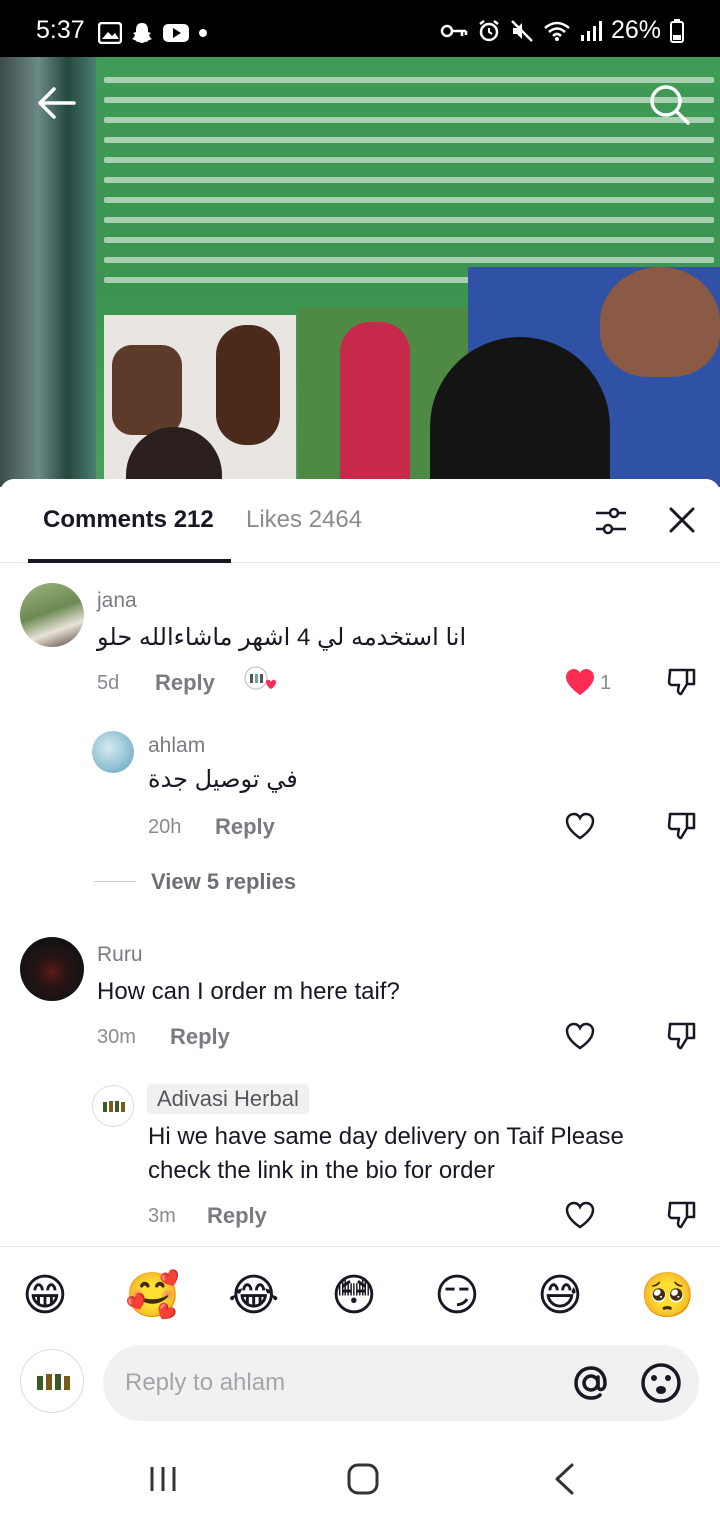  I want to click on mute-icon, so click(522, 30).